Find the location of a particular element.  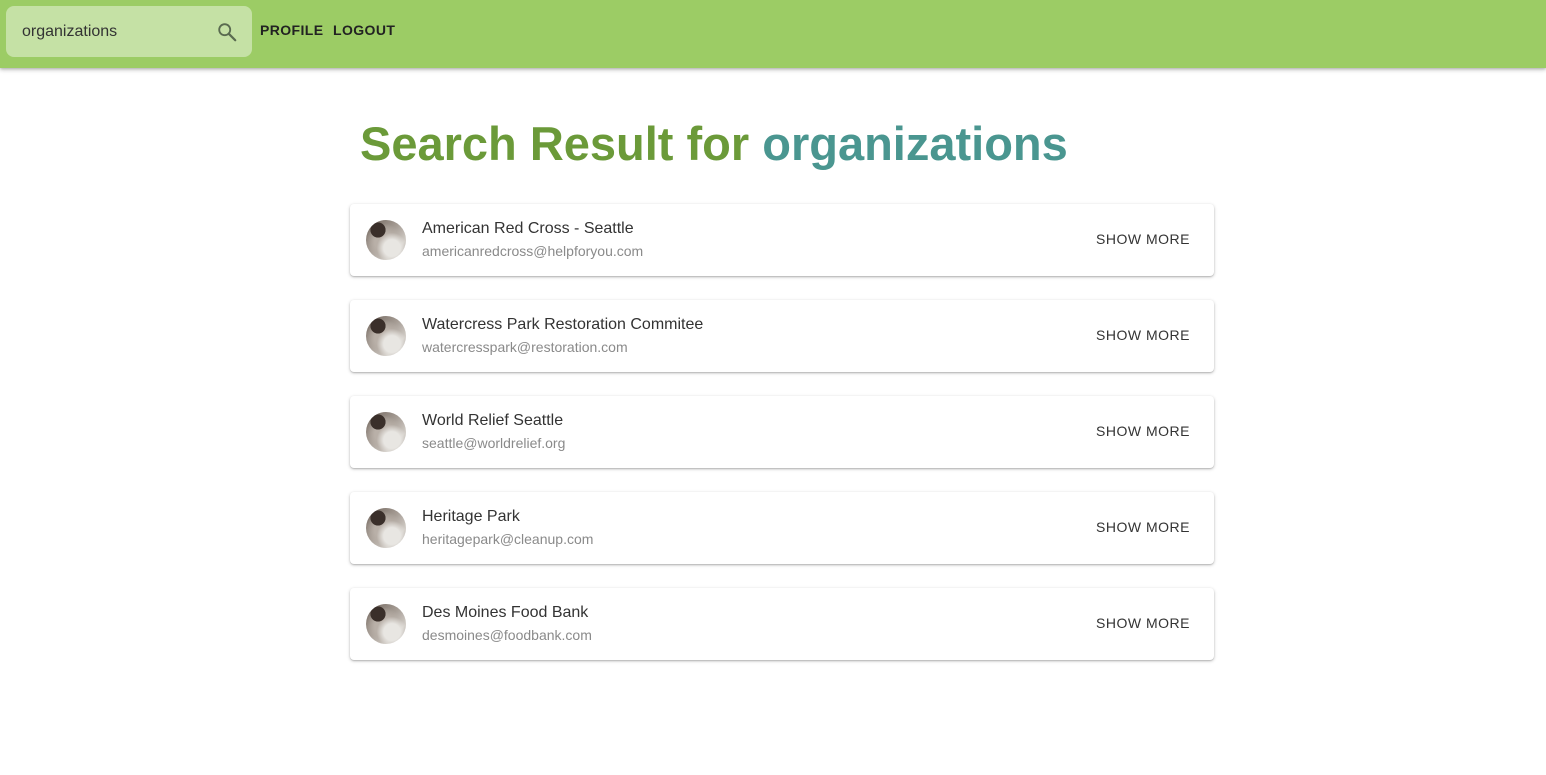

org-email: americanredcross@helpforyou.com is located at coordinates (533, 251).